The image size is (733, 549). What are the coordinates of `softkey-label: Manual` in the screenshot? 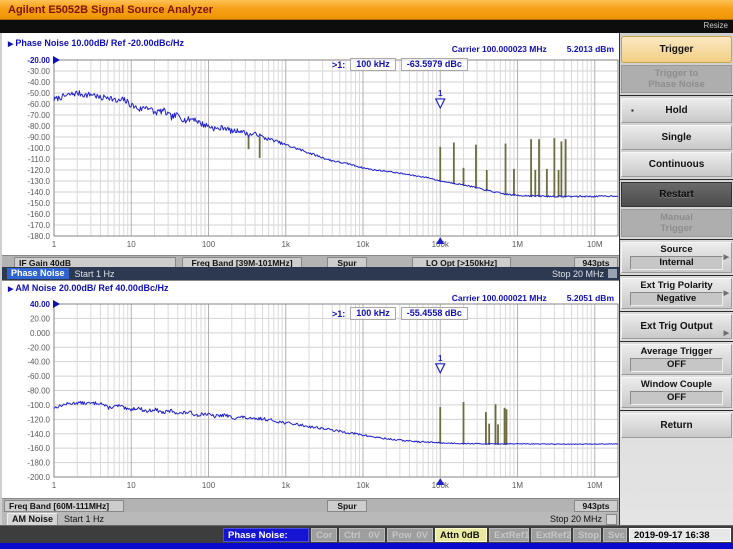 It's located at (676, 217).